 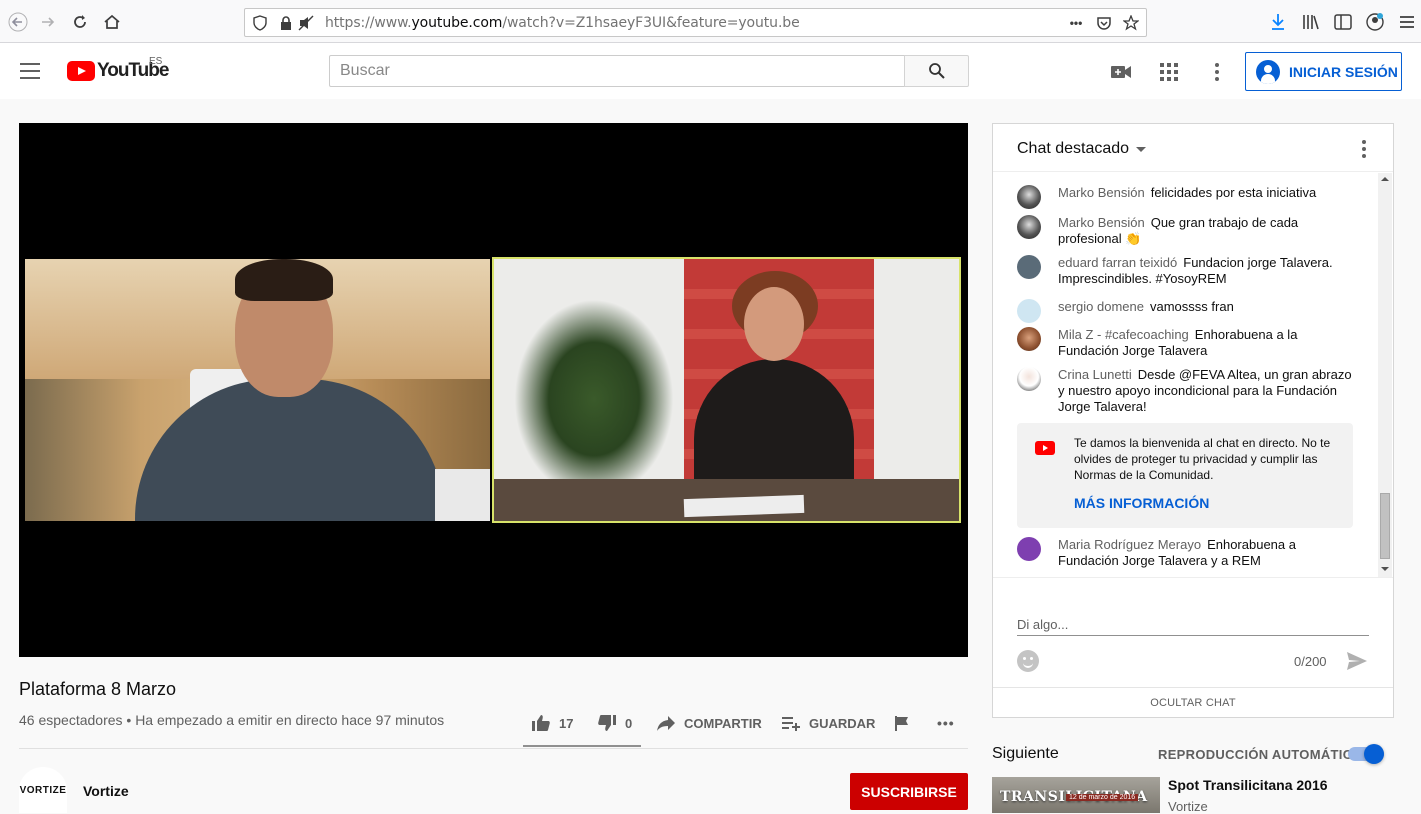 I want to click on back-arrow-icon, so click(x=18, y=22).